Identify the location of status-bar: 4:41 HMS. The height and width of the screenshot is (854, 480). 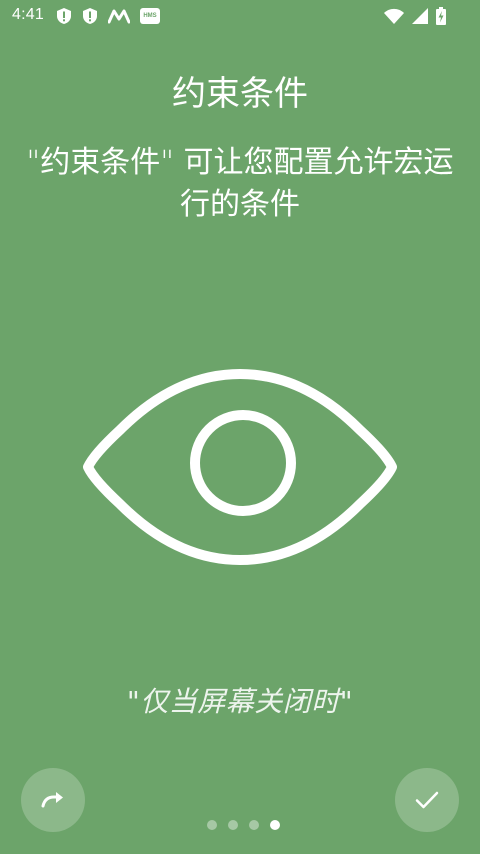
(240, 16).